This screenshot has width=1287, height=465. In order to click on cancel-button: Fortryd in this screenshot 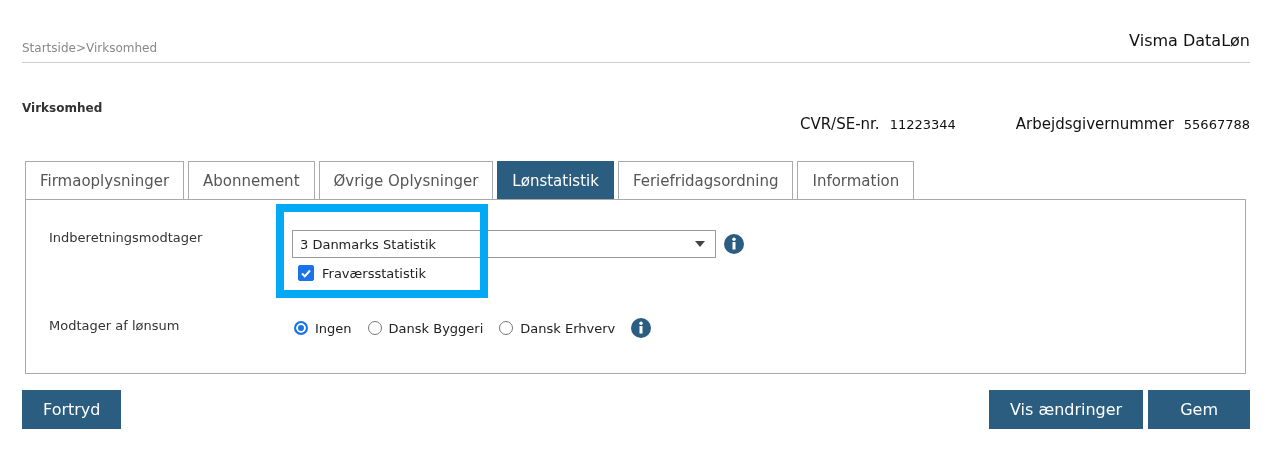, I will do `click(72, 409)`.